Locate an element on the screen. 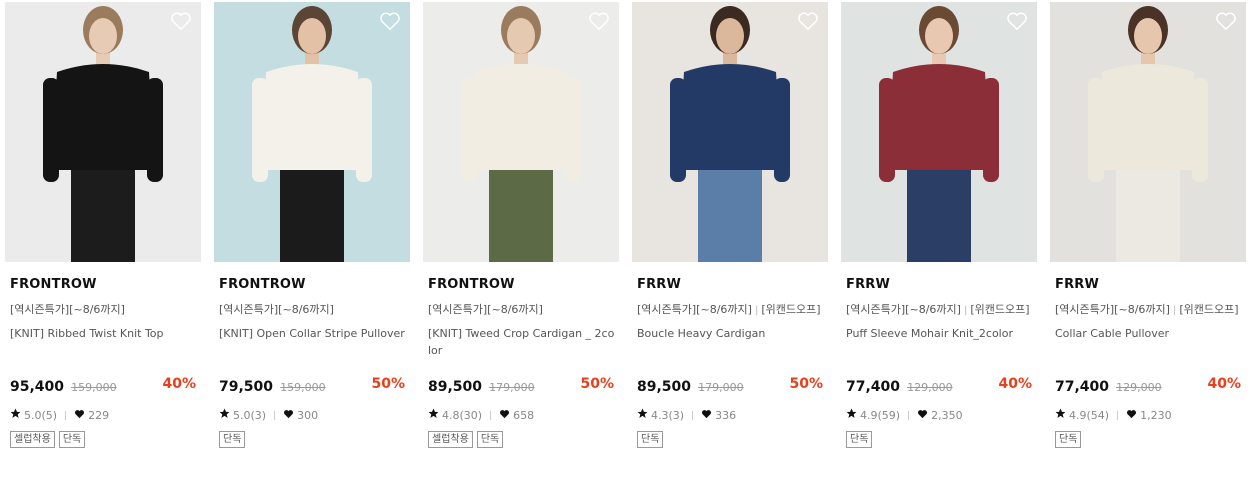 The width and height of the screenshot is (1258, 481). price-row: 77,400 129,000 40% is located at coordinates (939, 386).